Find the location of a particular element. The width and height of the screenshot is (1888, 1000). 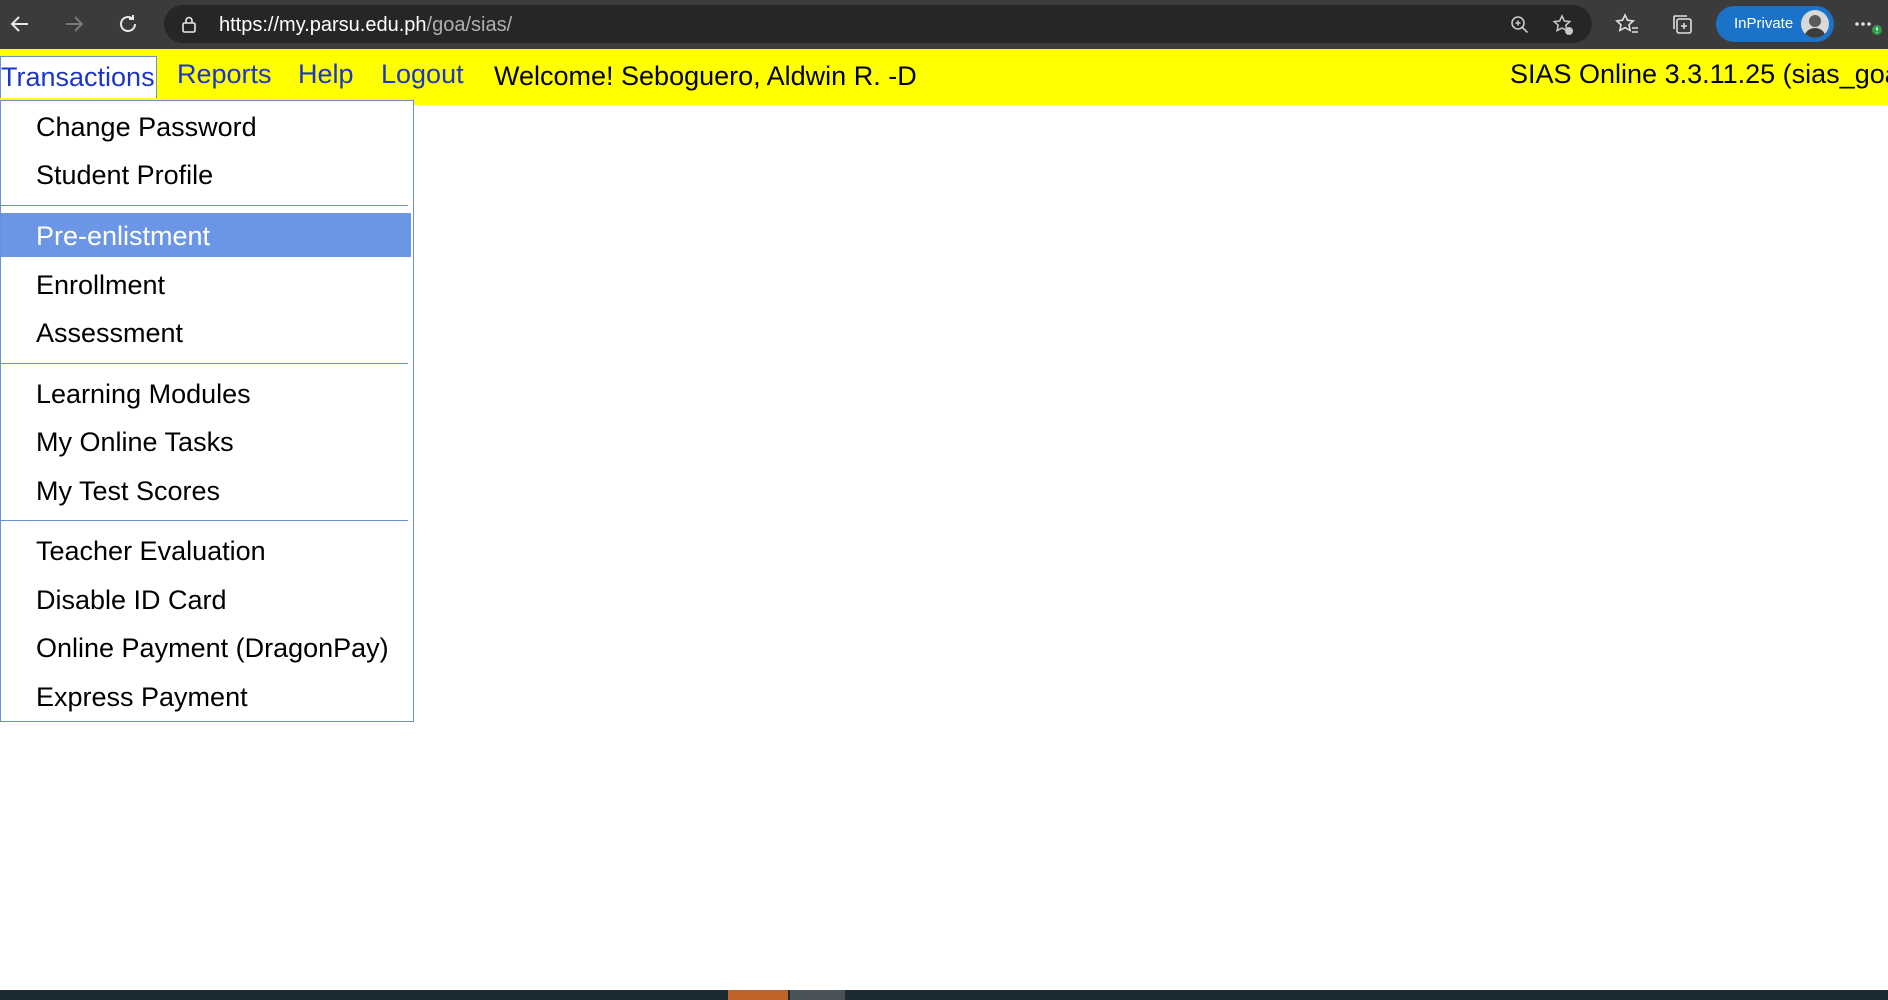

menu-item-student-profile: Student Profile is located at coordinates (206, 174).